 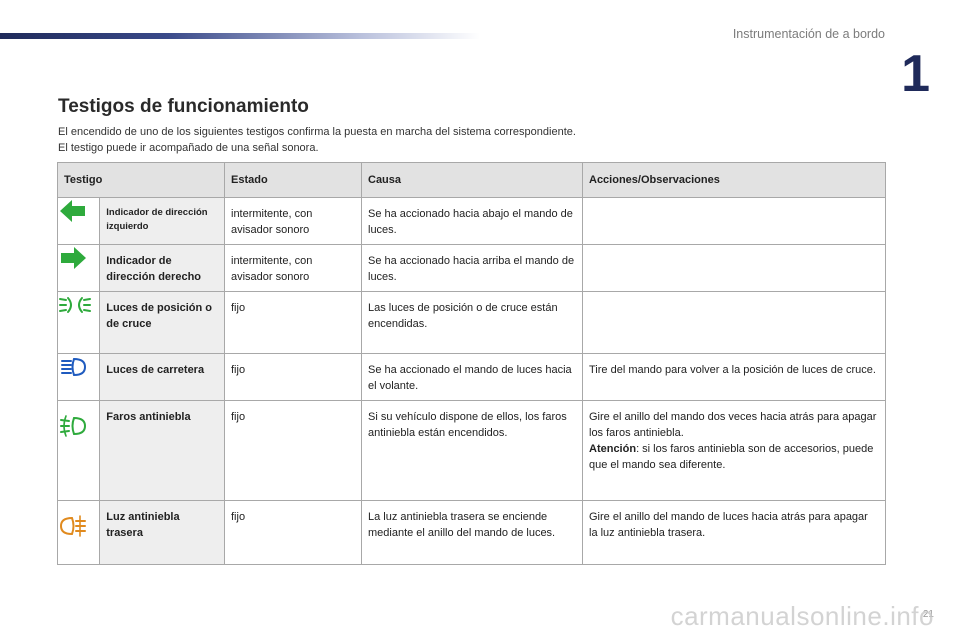 What do you see at coordinates (183, 106) in the screenshot?
I see `page-title: Testigos de funcionamiento` at bounding box center [183, 106].